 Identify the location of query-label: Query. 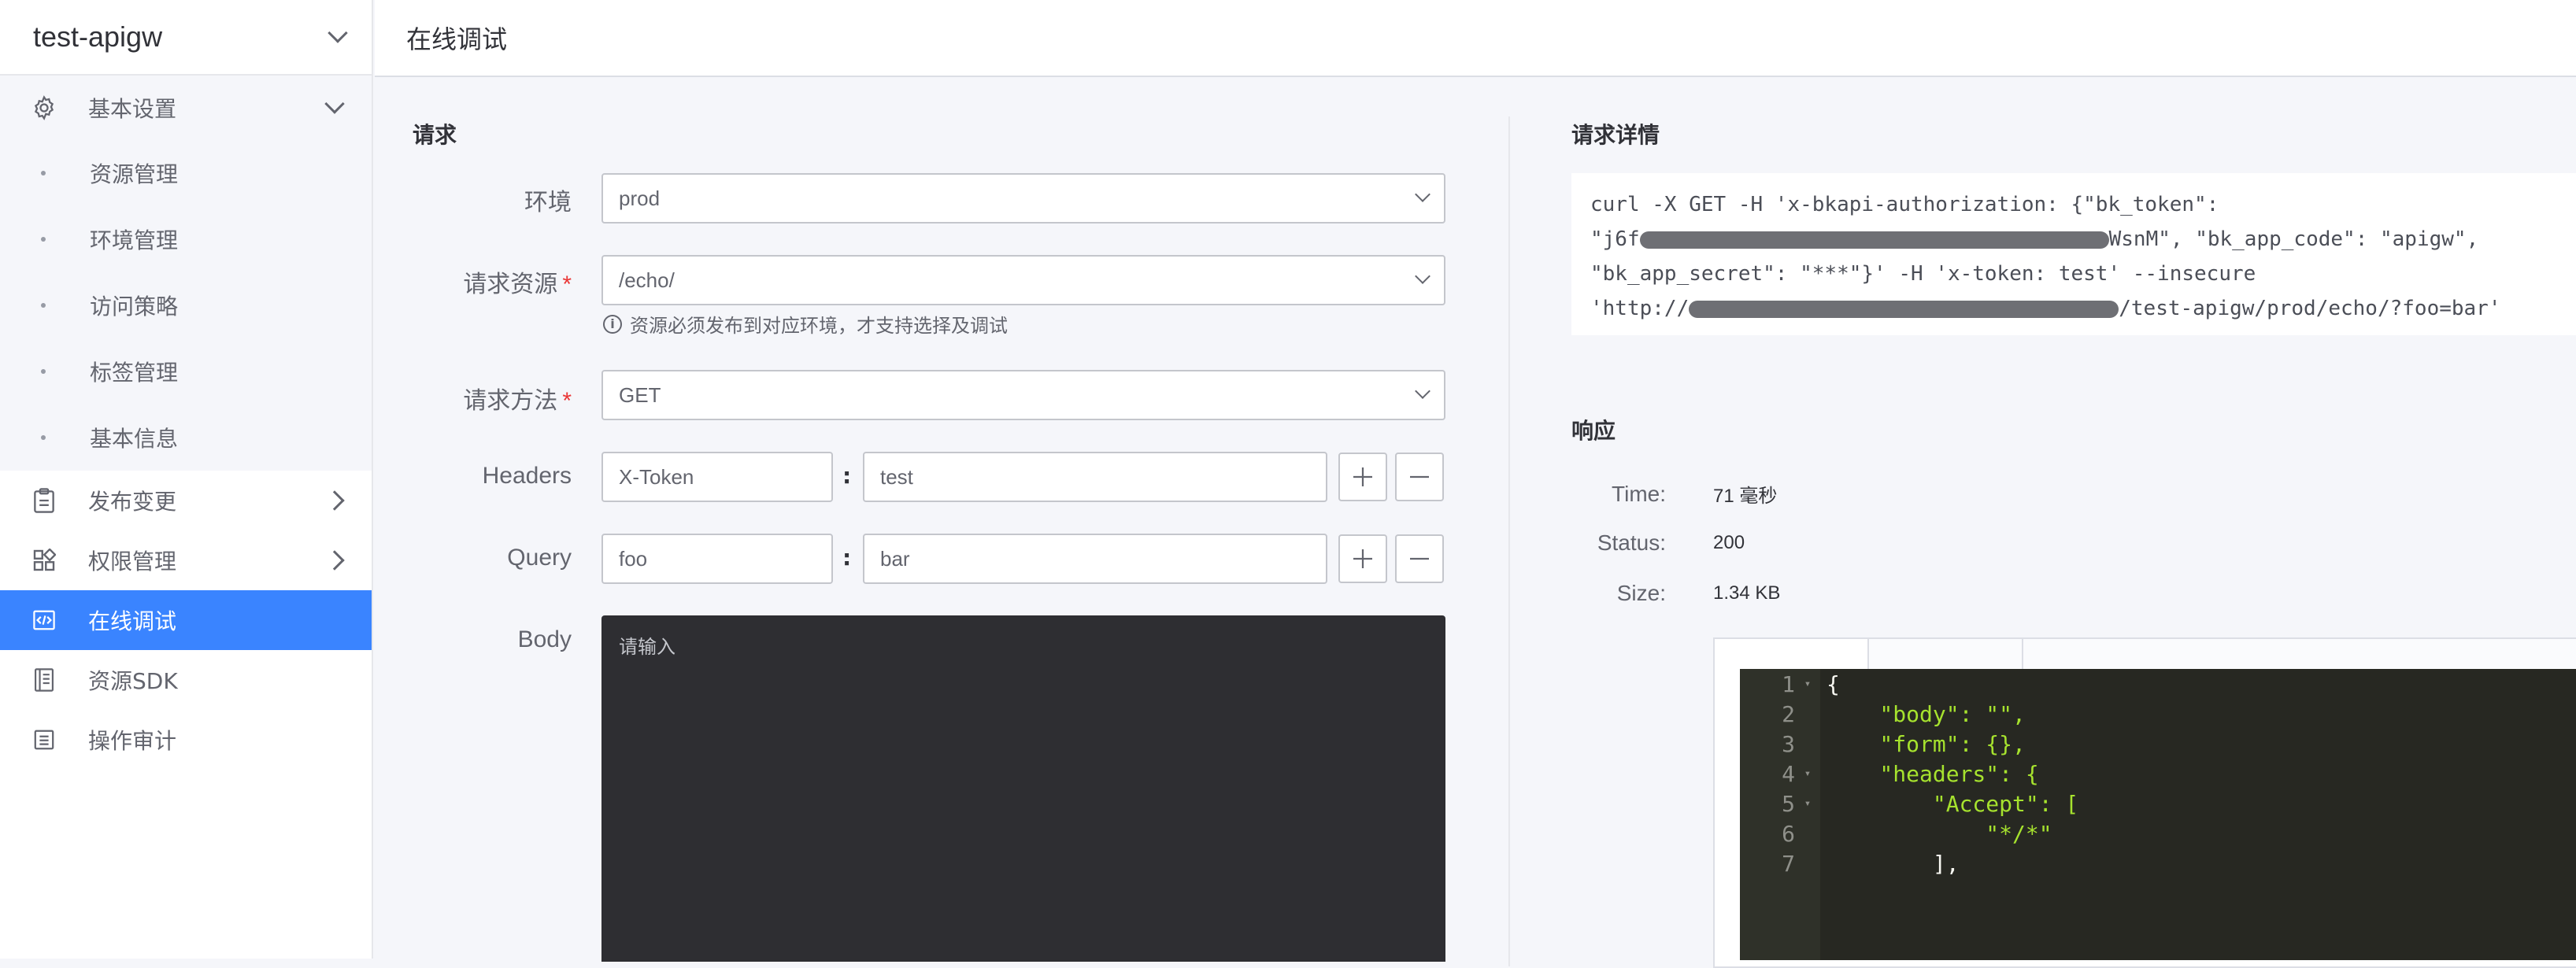
(539, 558).